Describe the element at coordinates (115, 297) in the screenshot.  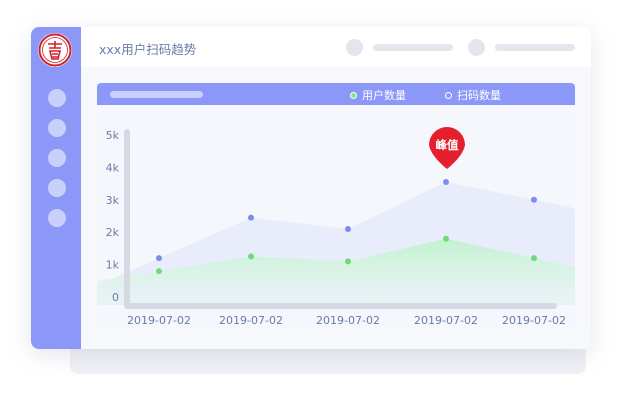
I see `y-tick-label: 0` at that location.